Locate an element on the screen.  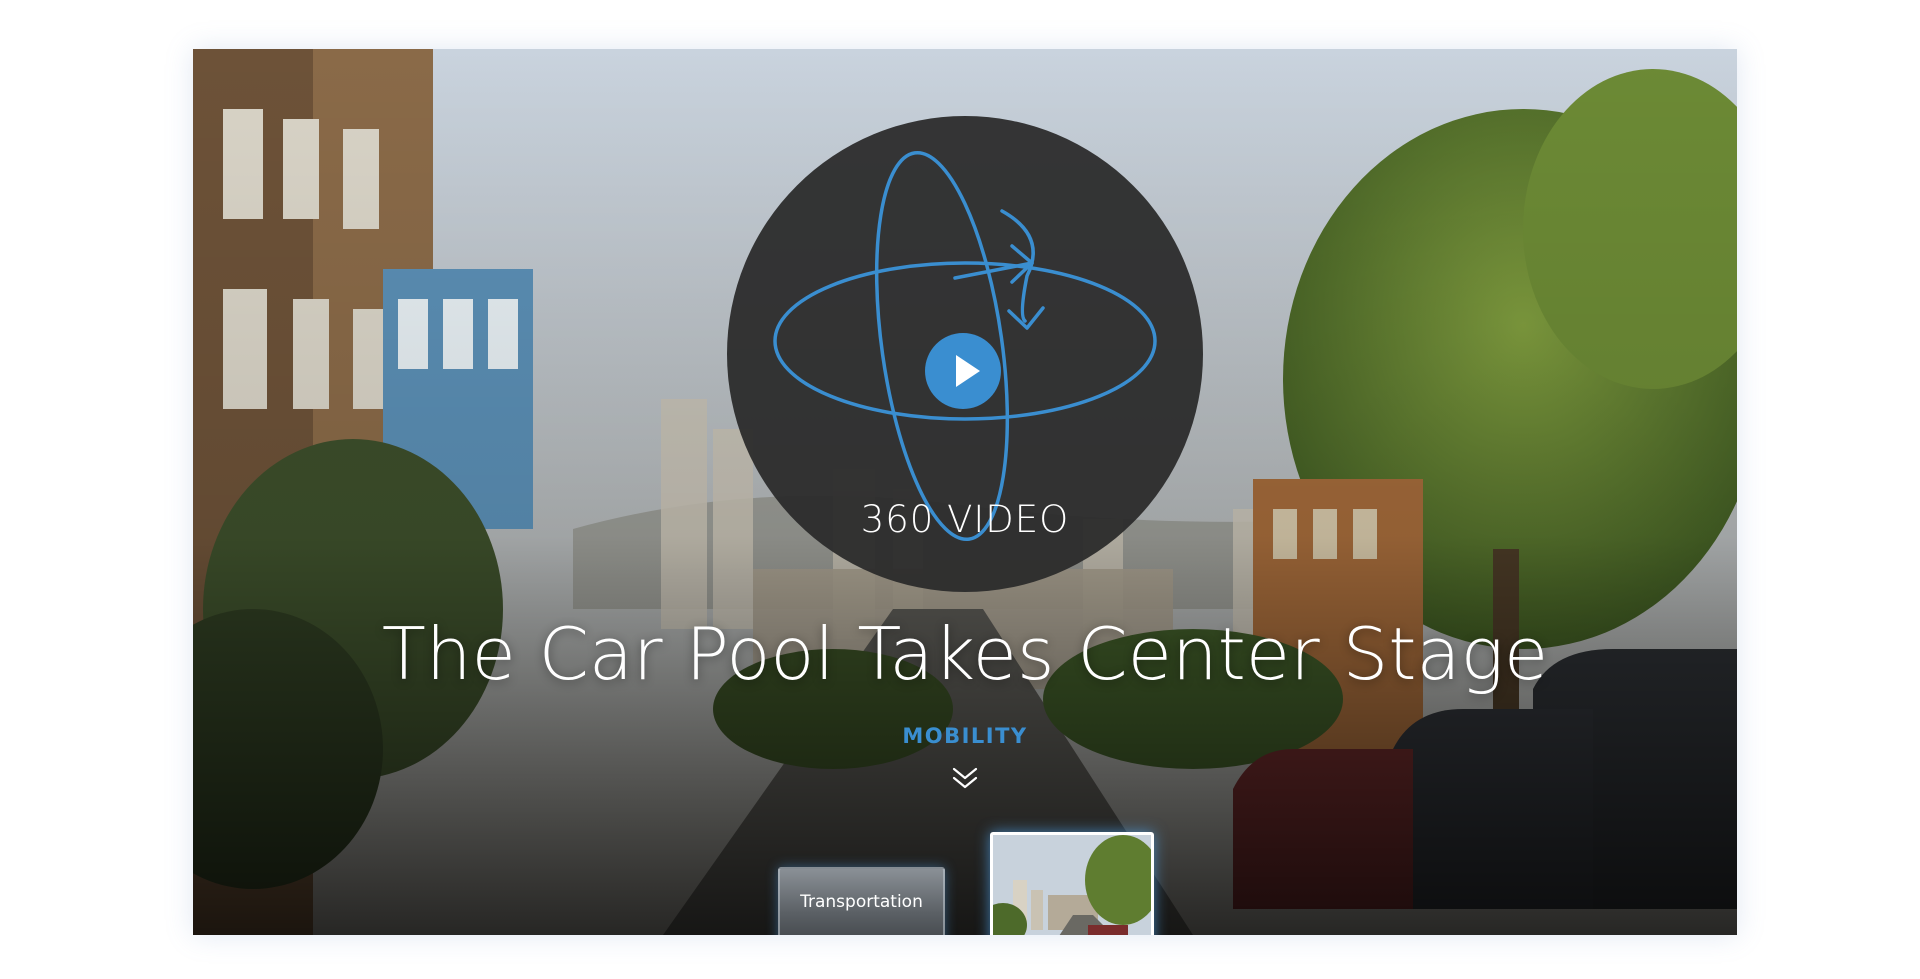
thumbnail-label: Transportation is located at coordinates (861, 902).